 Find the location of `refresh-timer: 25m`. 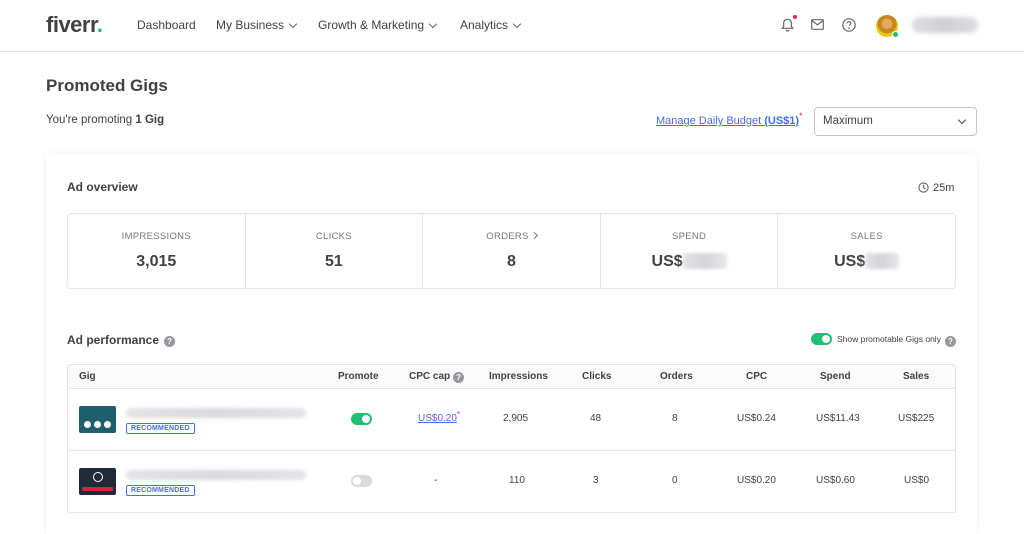

refresh-timer: 25m is located at coordinates (936, 188).